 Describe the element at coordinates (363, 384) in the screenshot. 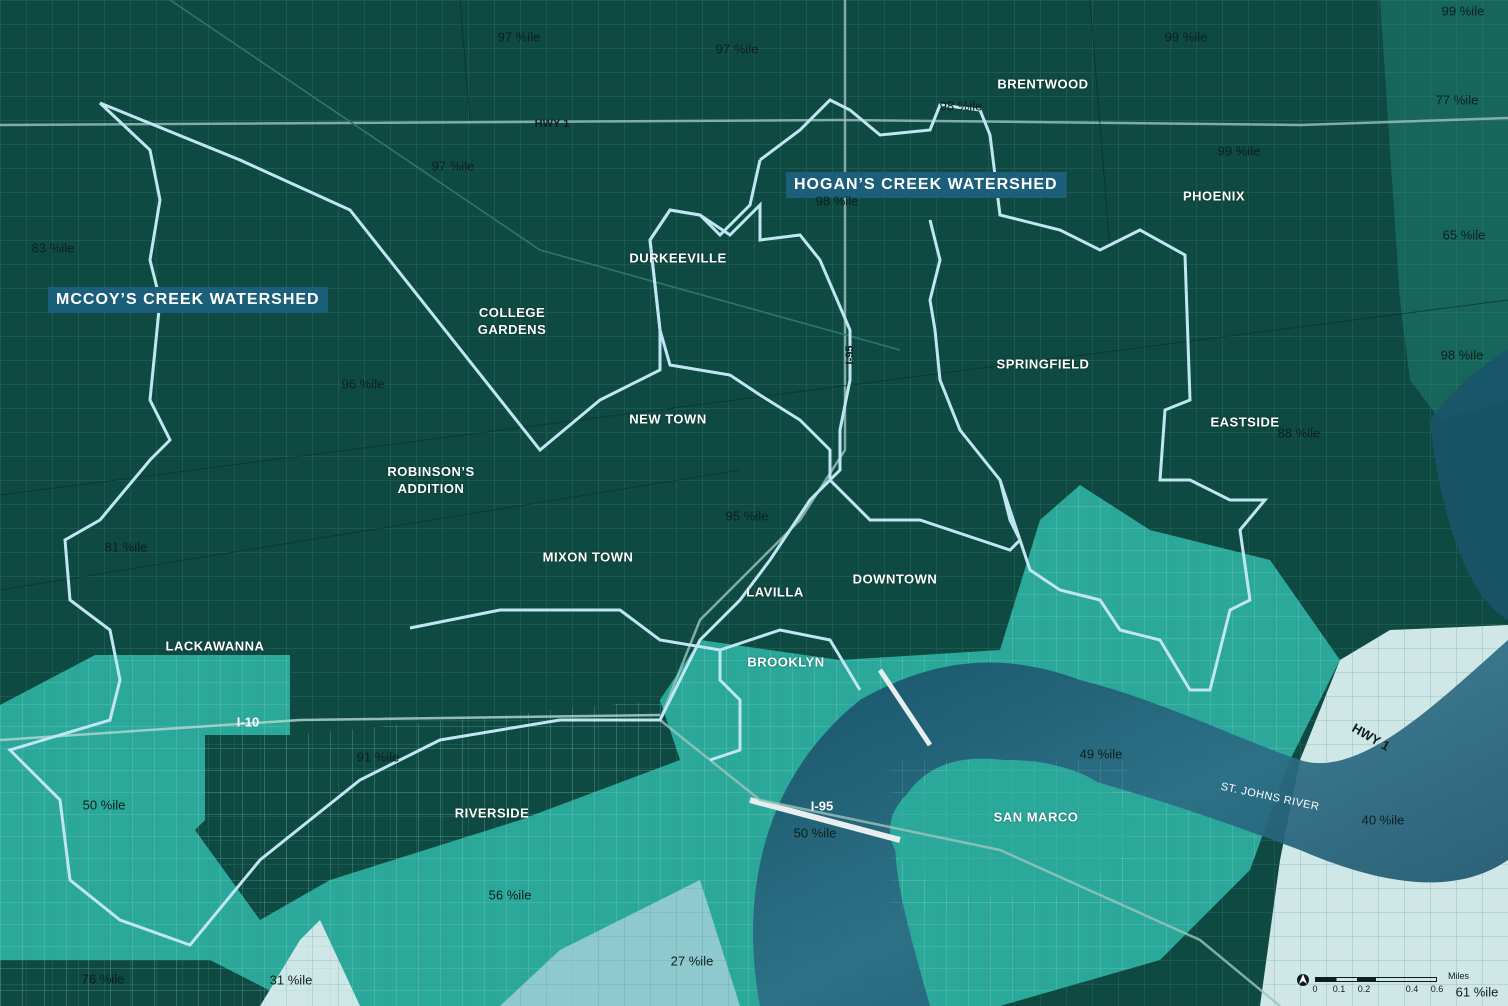

I see `percentile-label: 96 %ile` at that location.